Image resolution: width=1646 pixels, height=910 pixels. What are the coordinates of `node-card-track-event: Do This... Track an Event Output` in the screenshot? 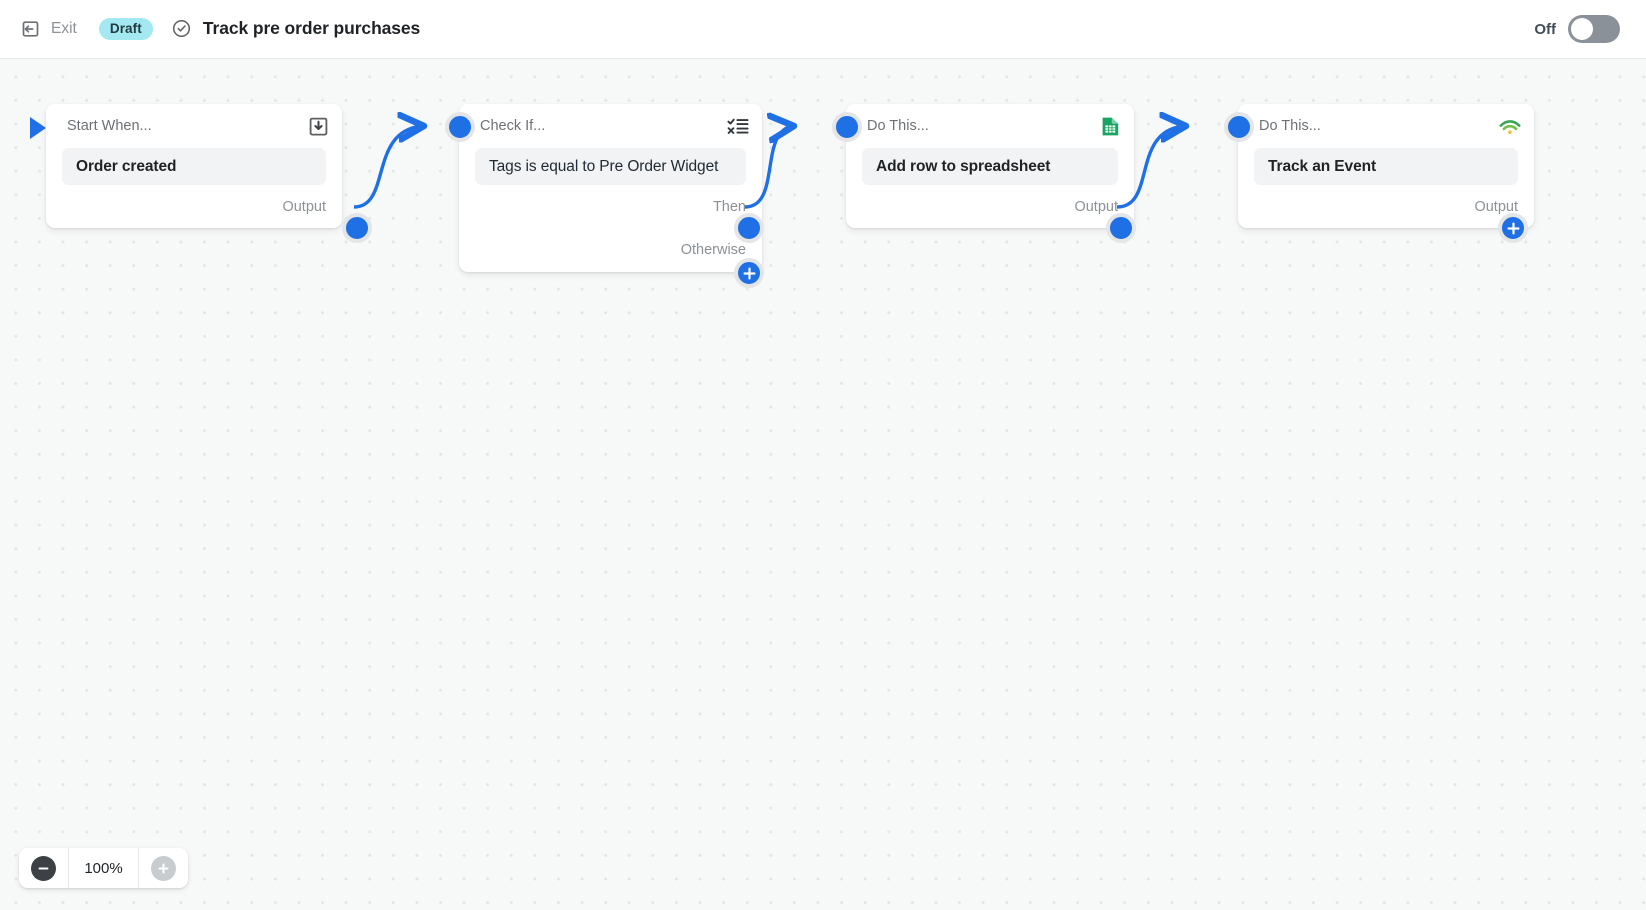 It's located at (1386, 166).